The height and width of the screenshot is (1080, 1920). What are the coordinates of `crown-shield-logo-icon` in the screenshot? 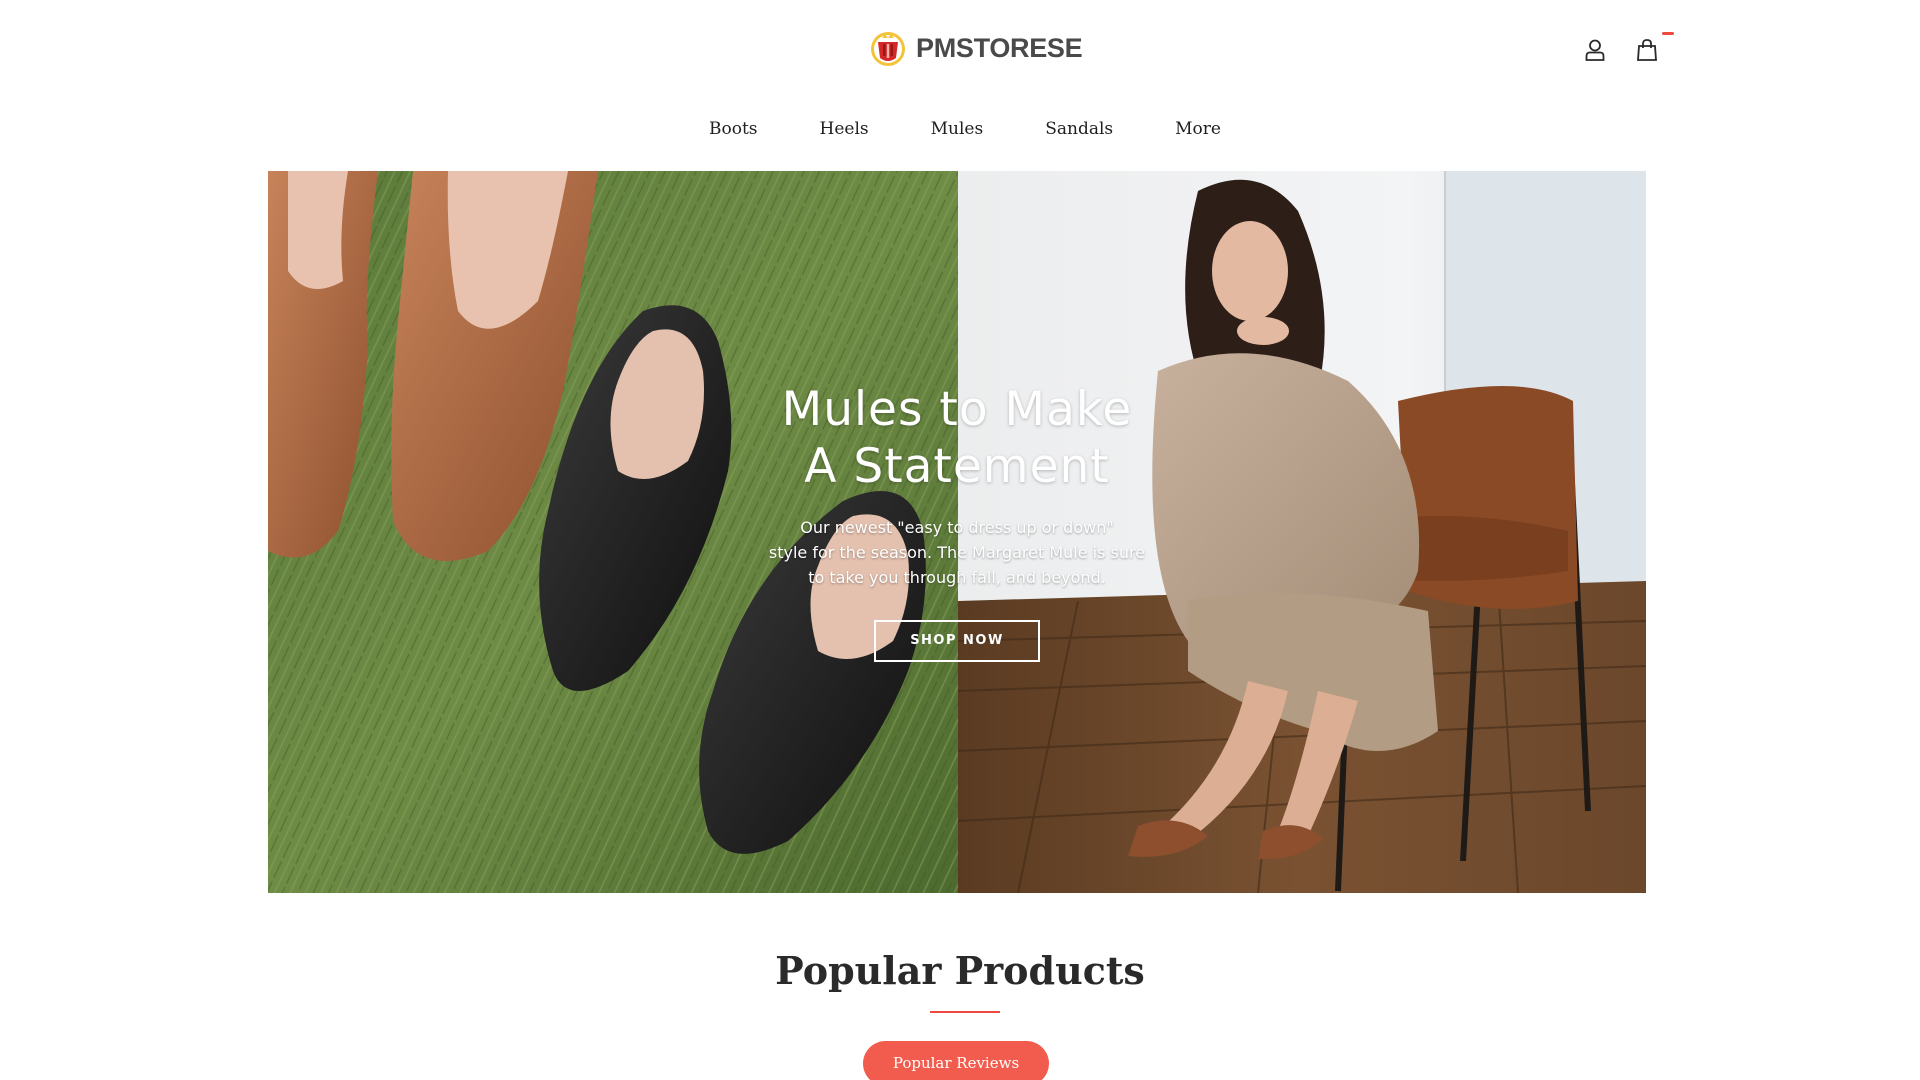 It's located at (888, 49).